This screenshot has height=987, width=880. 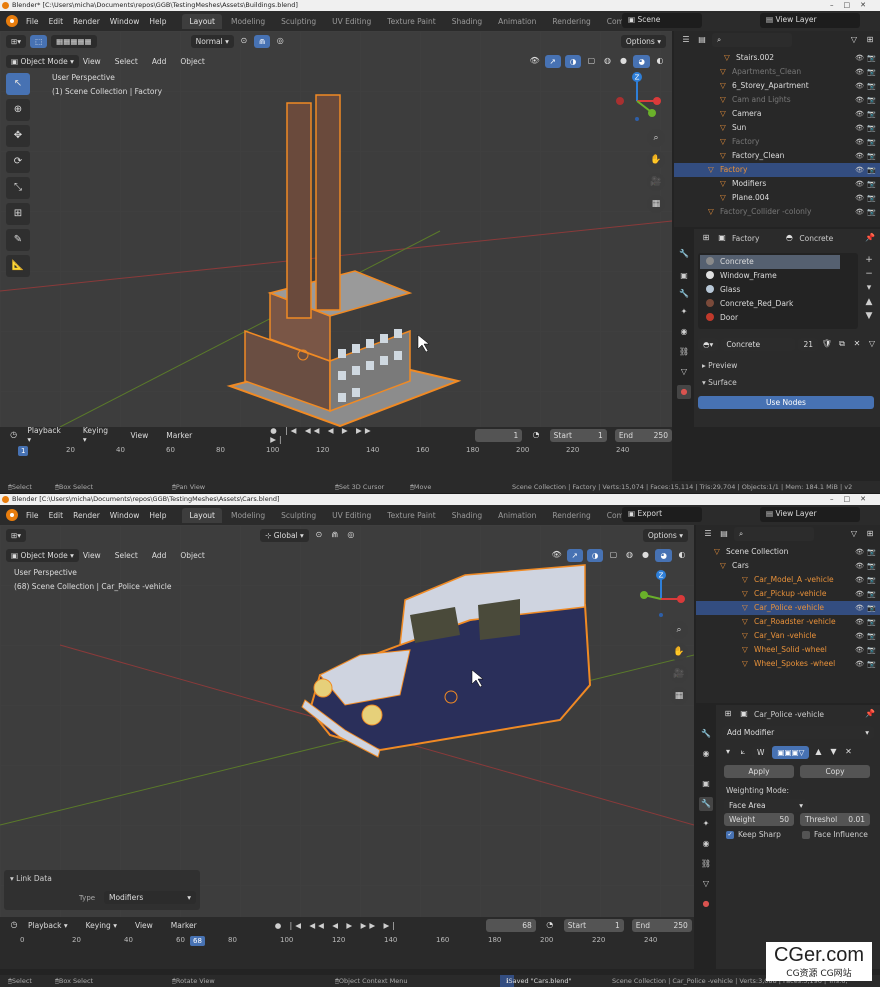 I want to click on add-modifier-dropdown: Add Modifier ▾, so click(x=798, y=732).